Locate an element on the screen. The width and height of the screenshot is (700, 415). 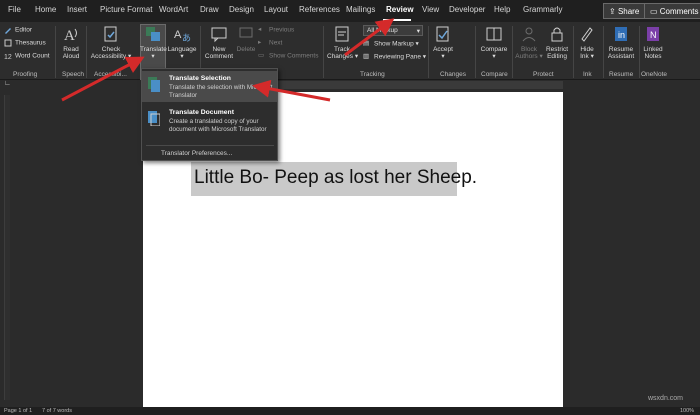
svg-text: in is located at coordinates (621, 35).